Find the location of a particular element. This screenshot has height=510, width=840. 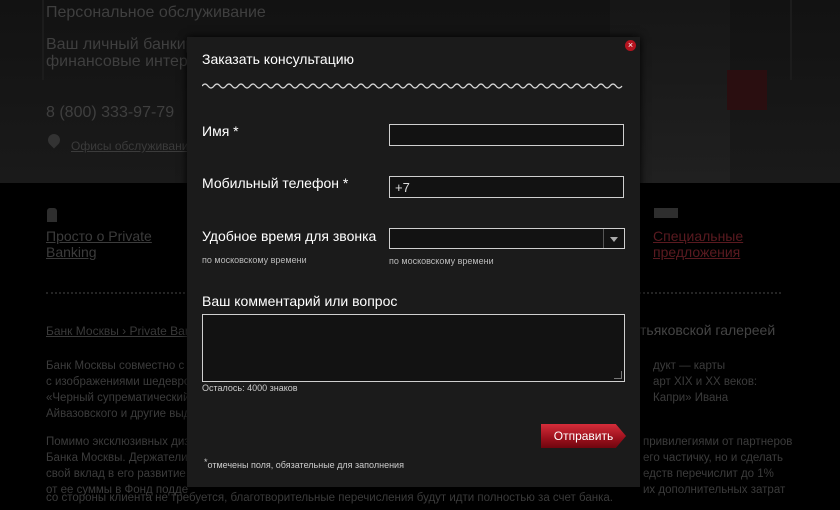

article-line: Банка Москвы. Держатели is located at coordinates (117, 458).